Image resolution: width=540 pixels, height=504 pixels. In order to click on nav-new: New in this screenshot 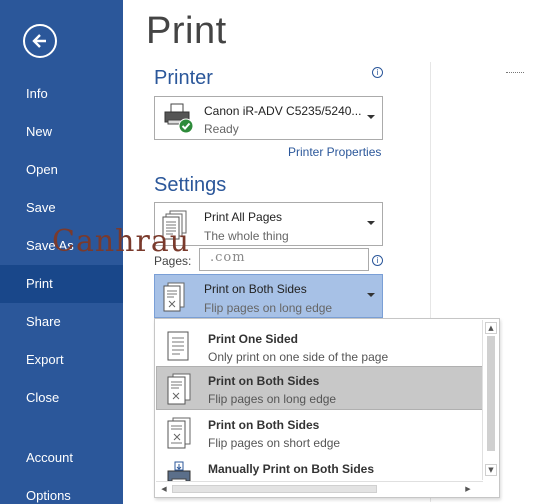, I will do `click(61, 132)`.